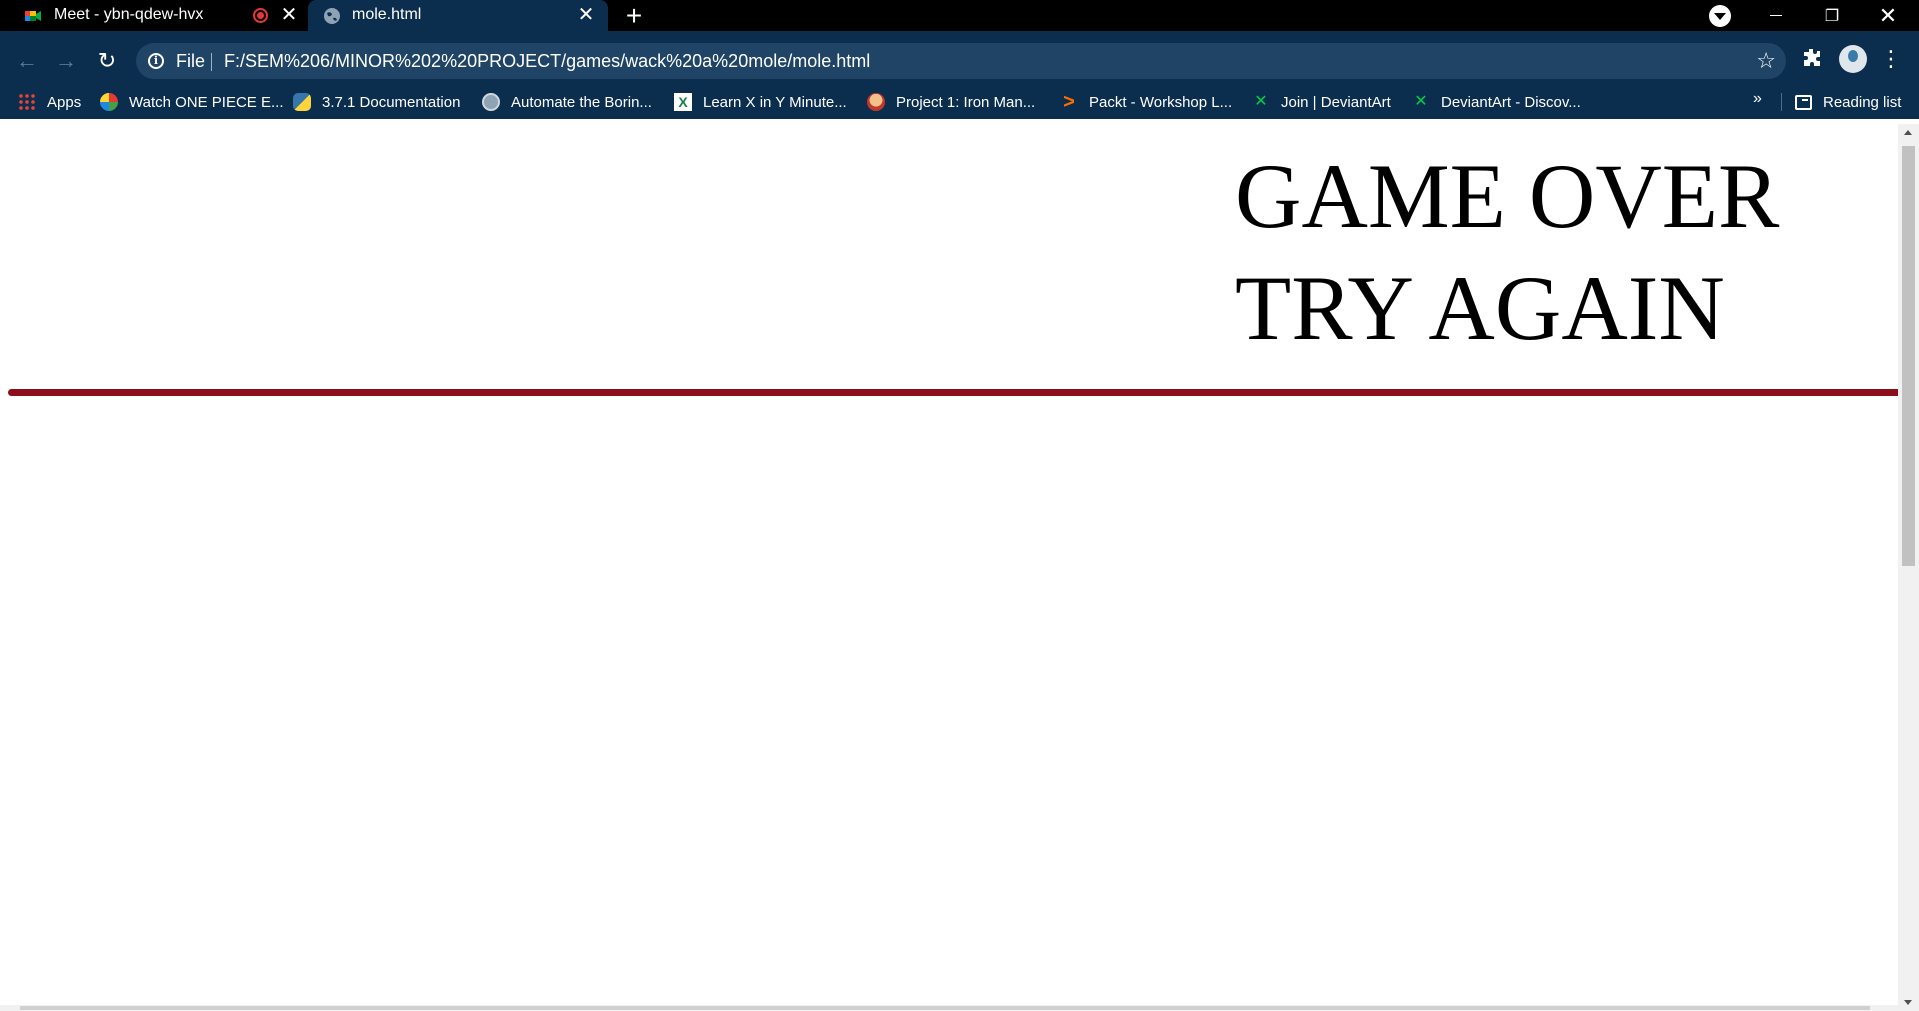 This screenshot has height=1011, width=1919. I want to click on address-divider, so click(211, 62).